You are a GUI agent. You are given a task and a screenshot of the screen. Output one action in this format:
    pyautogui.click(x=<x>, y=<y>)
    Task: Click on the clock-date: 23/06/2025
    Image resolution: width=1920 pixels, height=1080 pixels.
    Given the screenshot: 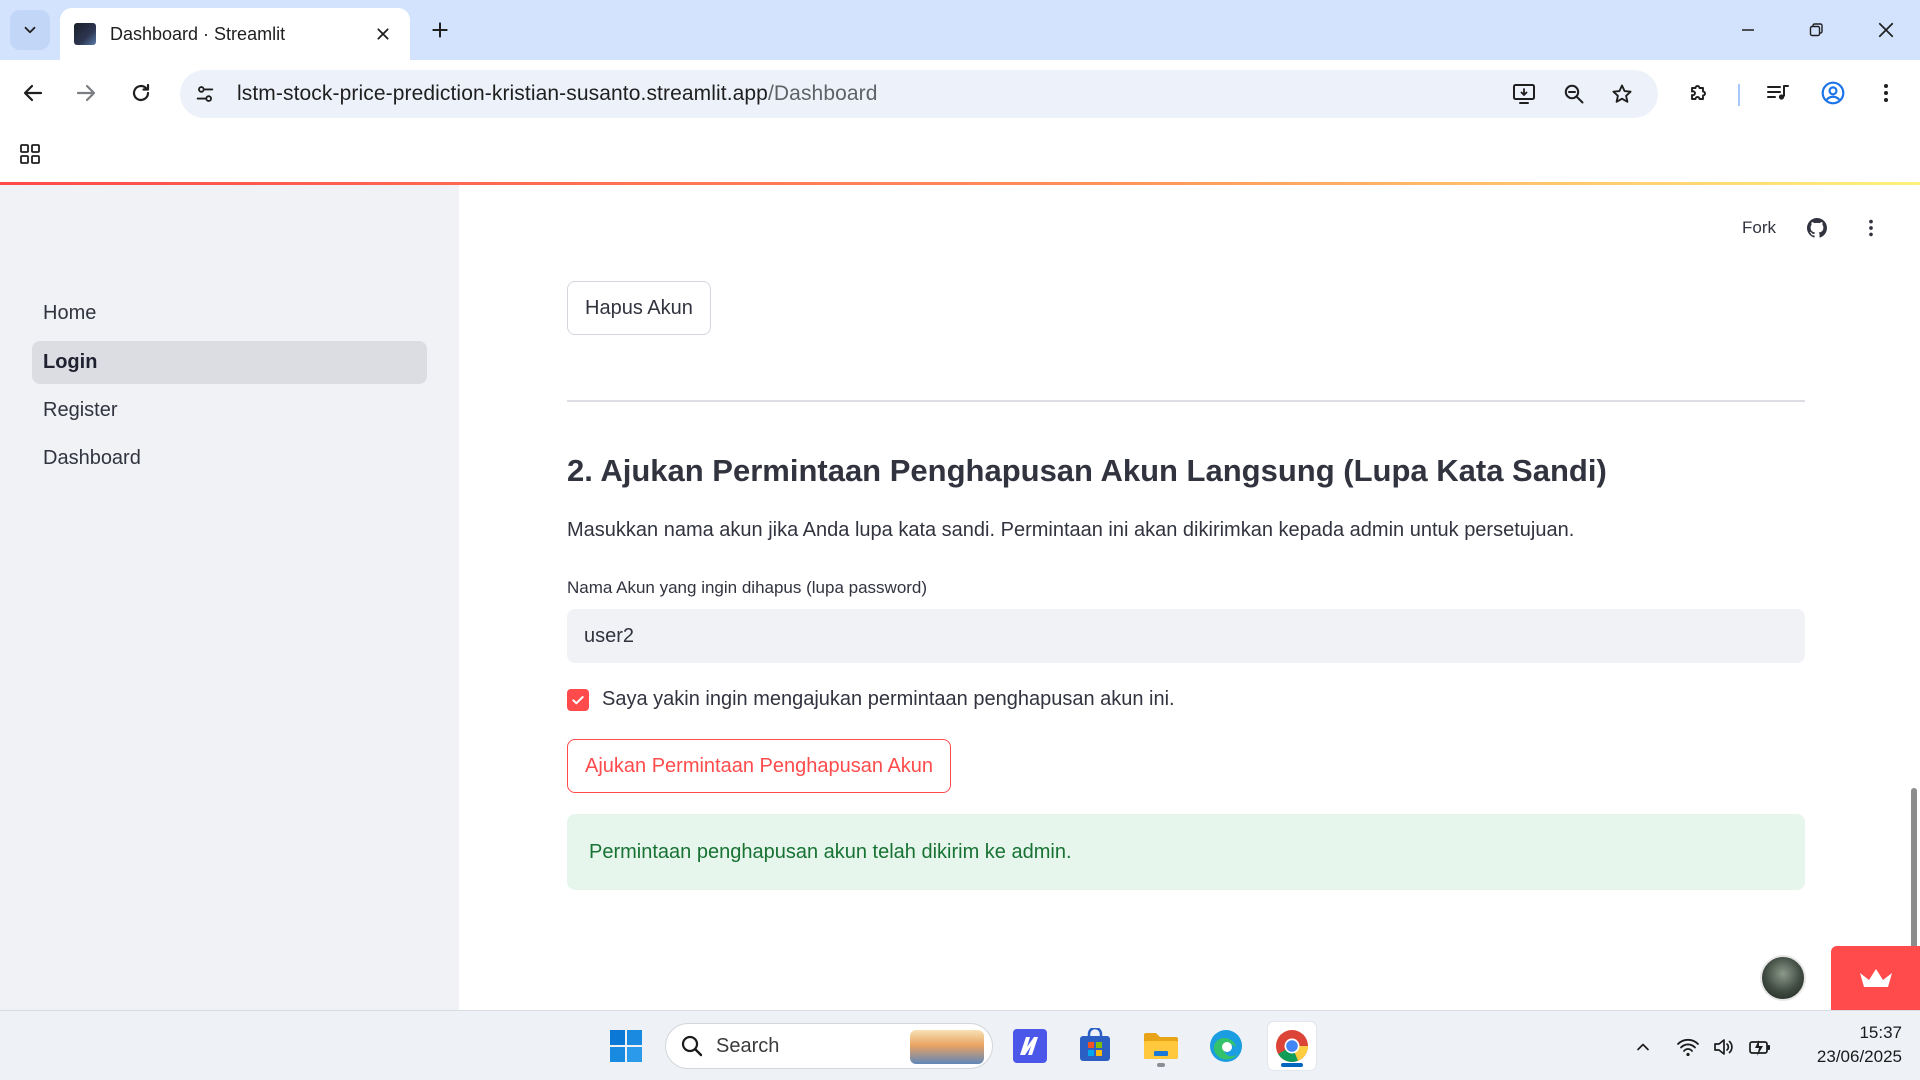 What is the action you would take?
    pyautogui.click(x=1859, y=1056)
    